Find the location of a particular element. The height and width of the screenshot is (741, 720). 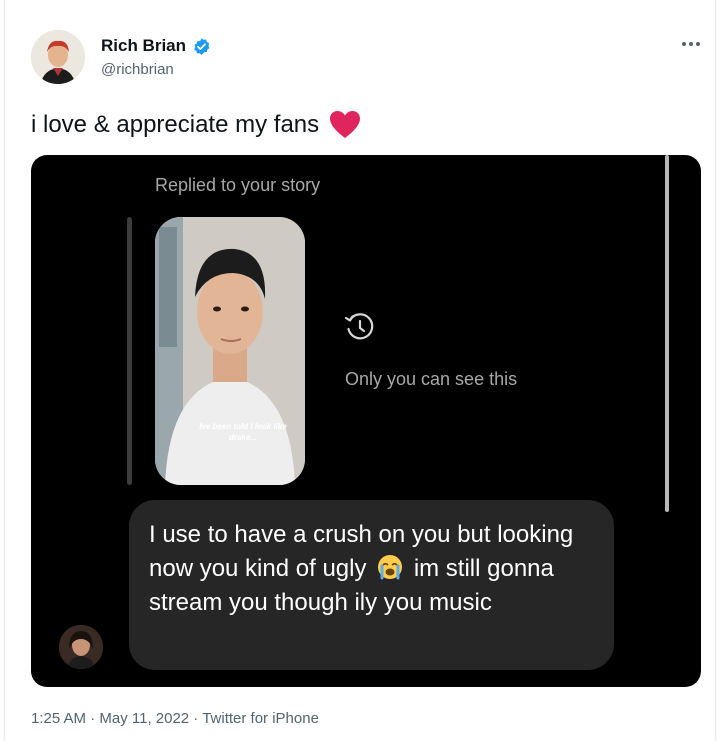

user-avatar is located at coordinates (58, 57).